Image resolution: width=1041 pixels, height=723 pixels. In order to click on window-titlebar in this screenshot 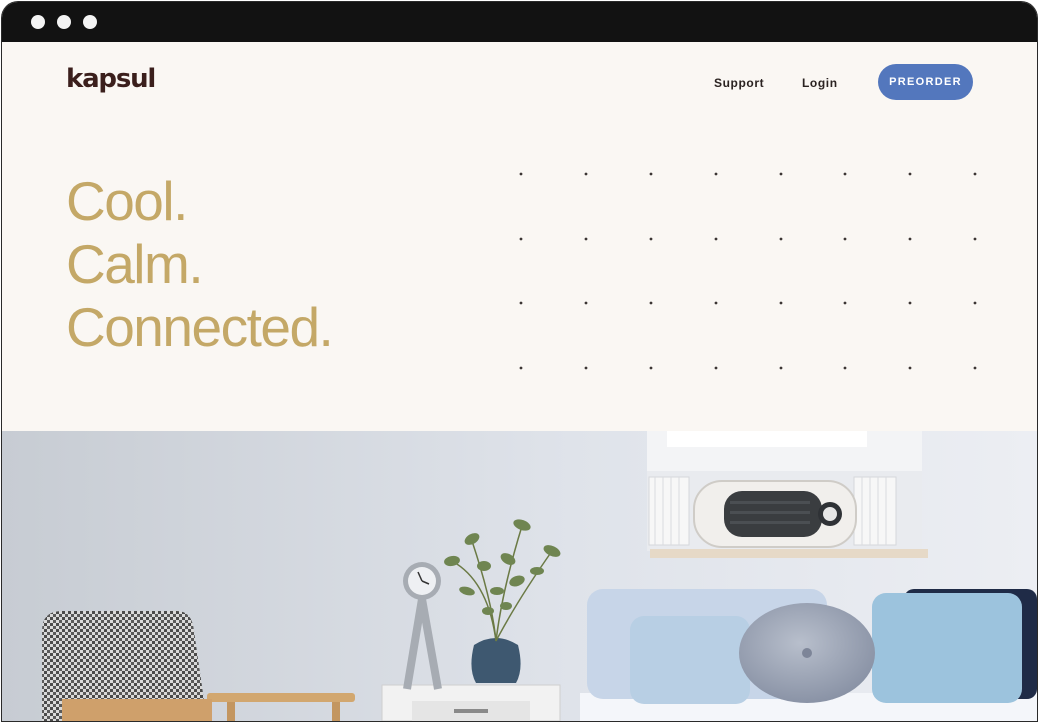, I will do `click(519, 22)`.